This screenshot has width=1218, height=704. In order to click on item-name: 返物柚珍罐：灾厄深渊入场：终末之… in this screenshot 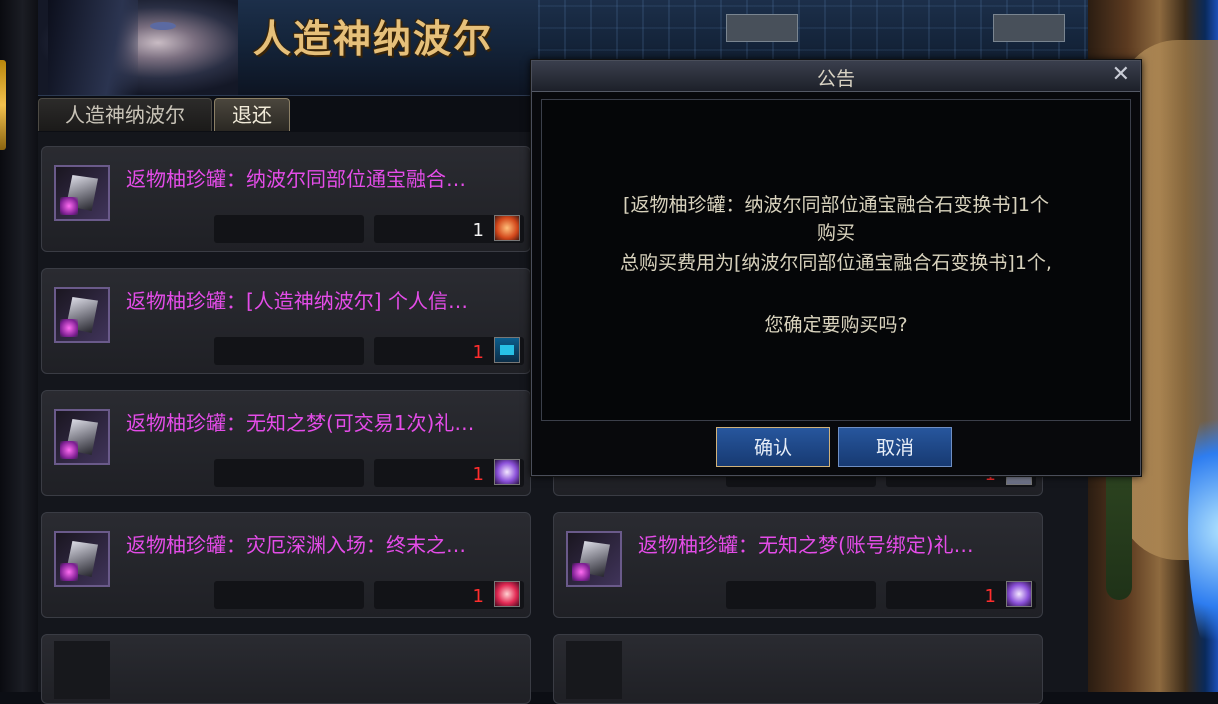, I will do `click(296, 545)`.